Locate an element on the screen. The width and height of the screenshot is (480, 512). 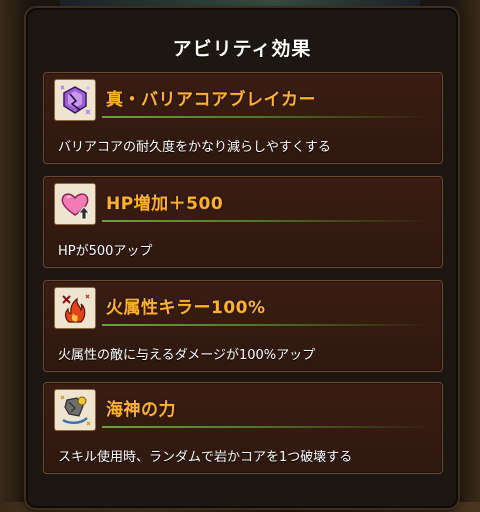
ability-name: 海神の力 is located at coordinates (141, 410).